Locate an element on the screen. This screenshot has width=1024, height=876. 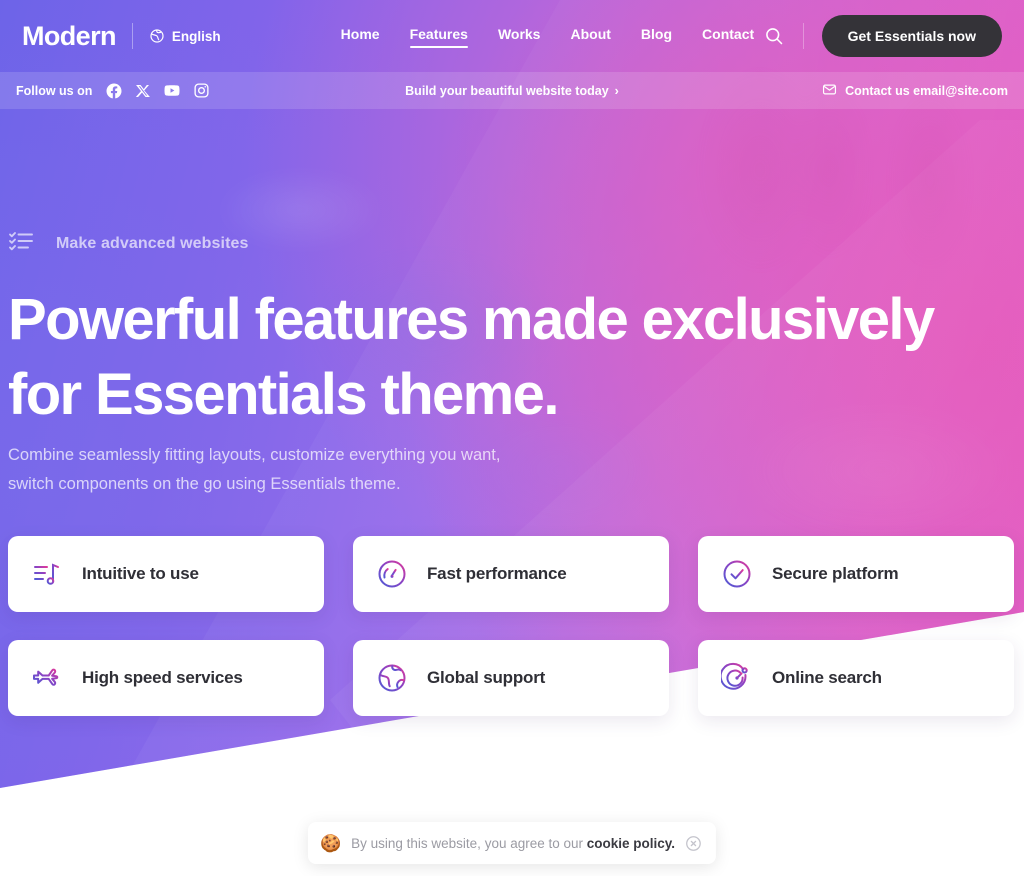
feature-card-online-search: Online search is located at coordinates (856, 678).